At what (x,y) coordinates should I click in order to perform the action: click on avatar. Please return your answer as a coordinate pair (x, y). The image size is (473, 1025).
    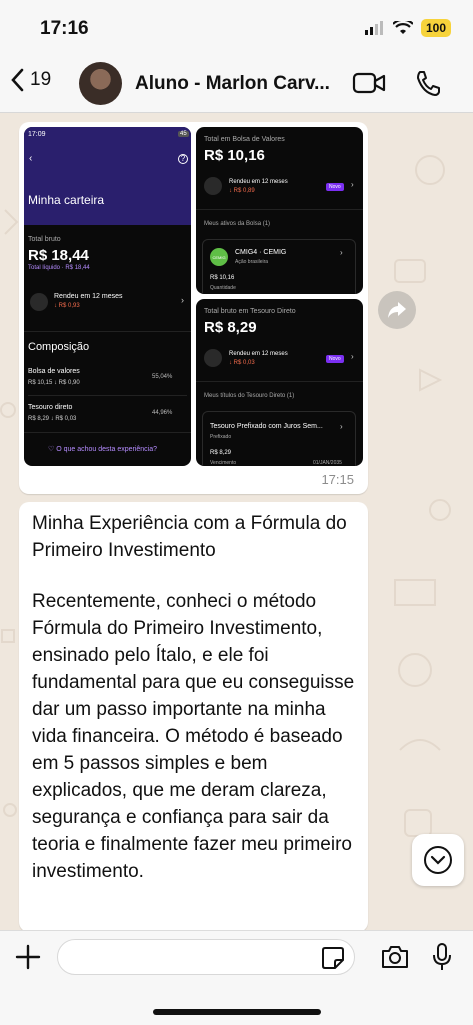
    Looking at the image, I should click on (100, 83).